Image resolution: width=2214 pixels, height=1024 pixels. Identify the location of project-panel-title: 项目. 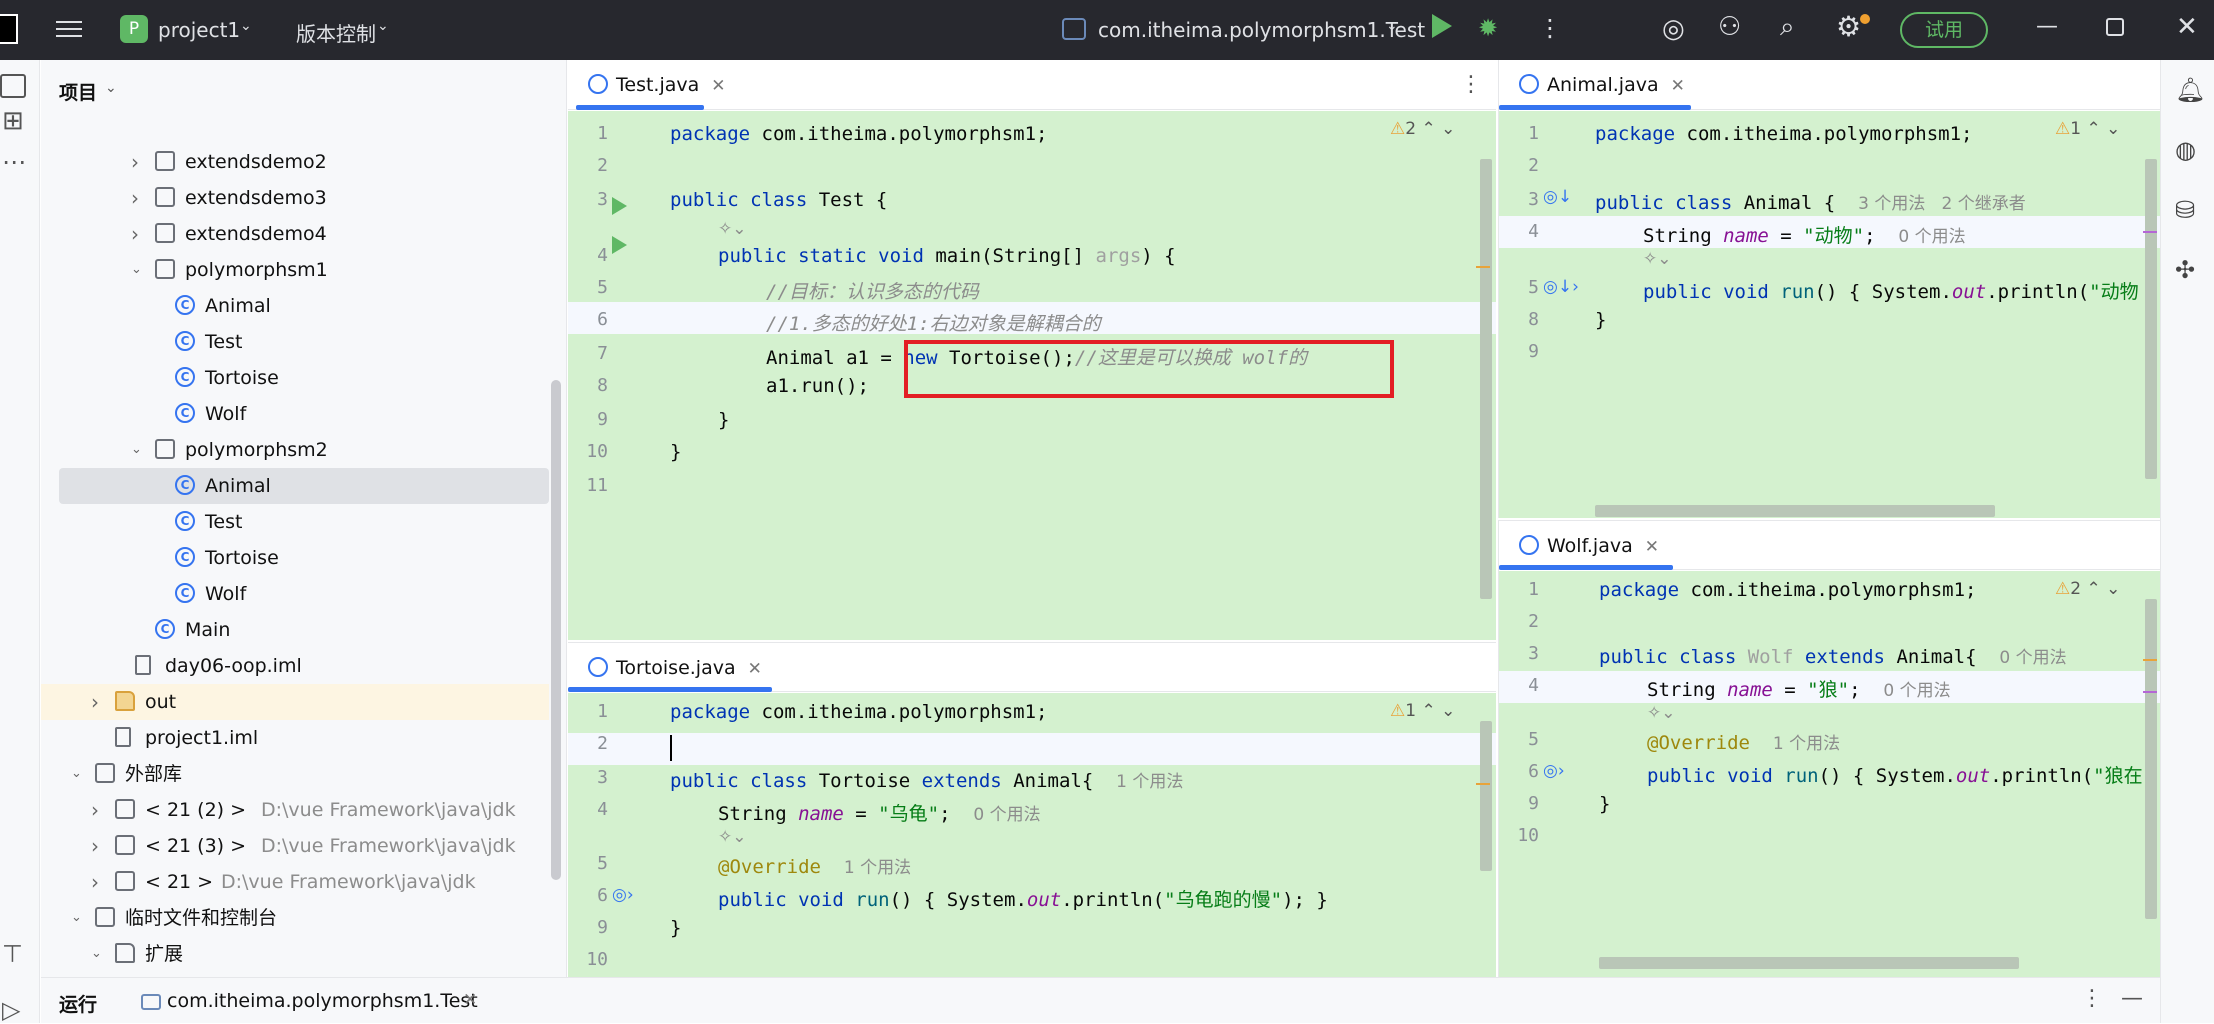
(78, 91).